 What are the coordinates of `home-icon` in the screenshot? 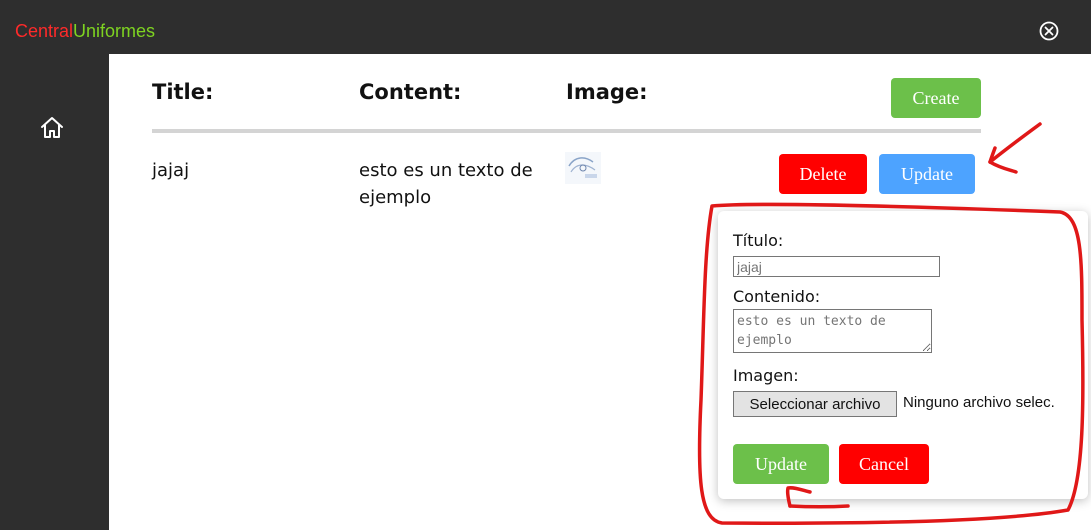 It's located at (52, 128).